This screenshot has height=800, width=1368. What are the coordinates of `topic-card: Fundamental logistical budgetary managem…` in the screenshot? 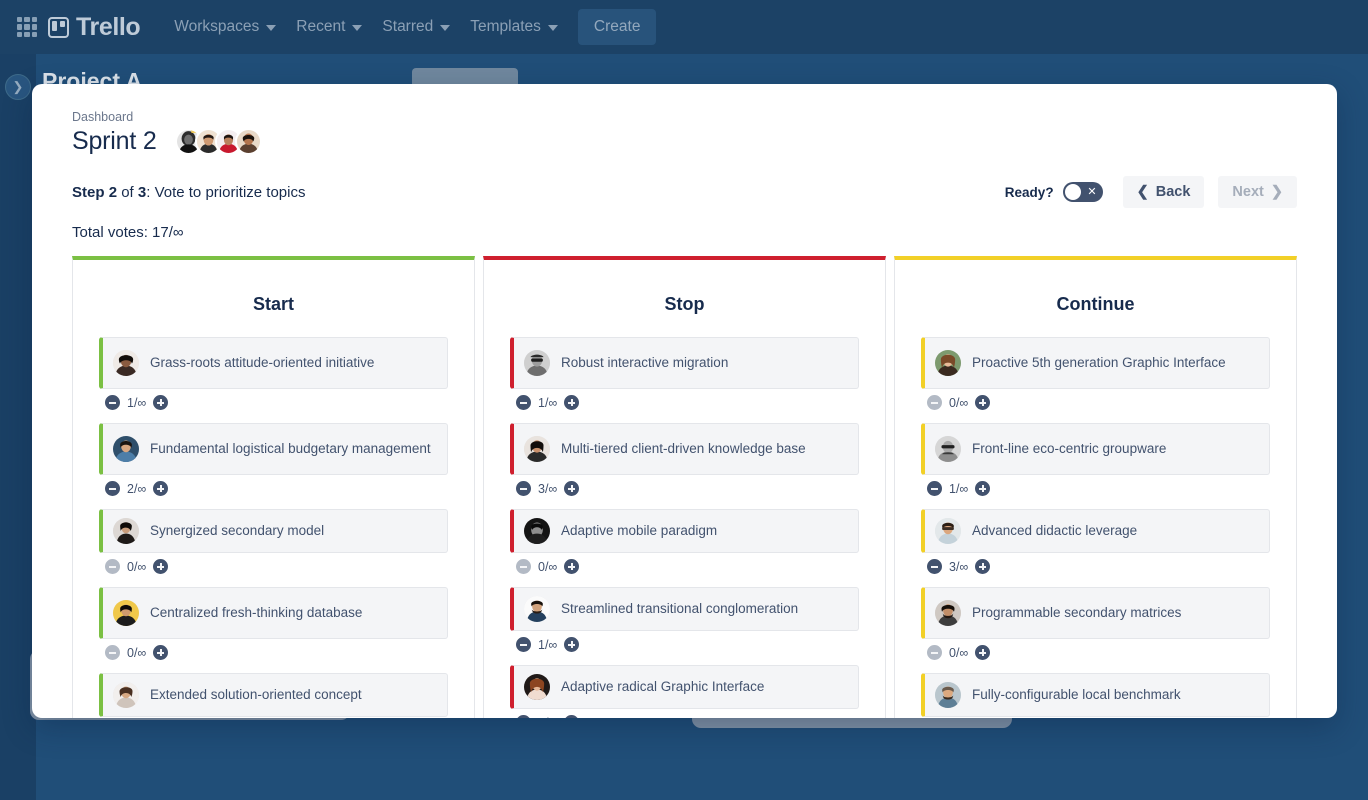 It's located at (273, 449).